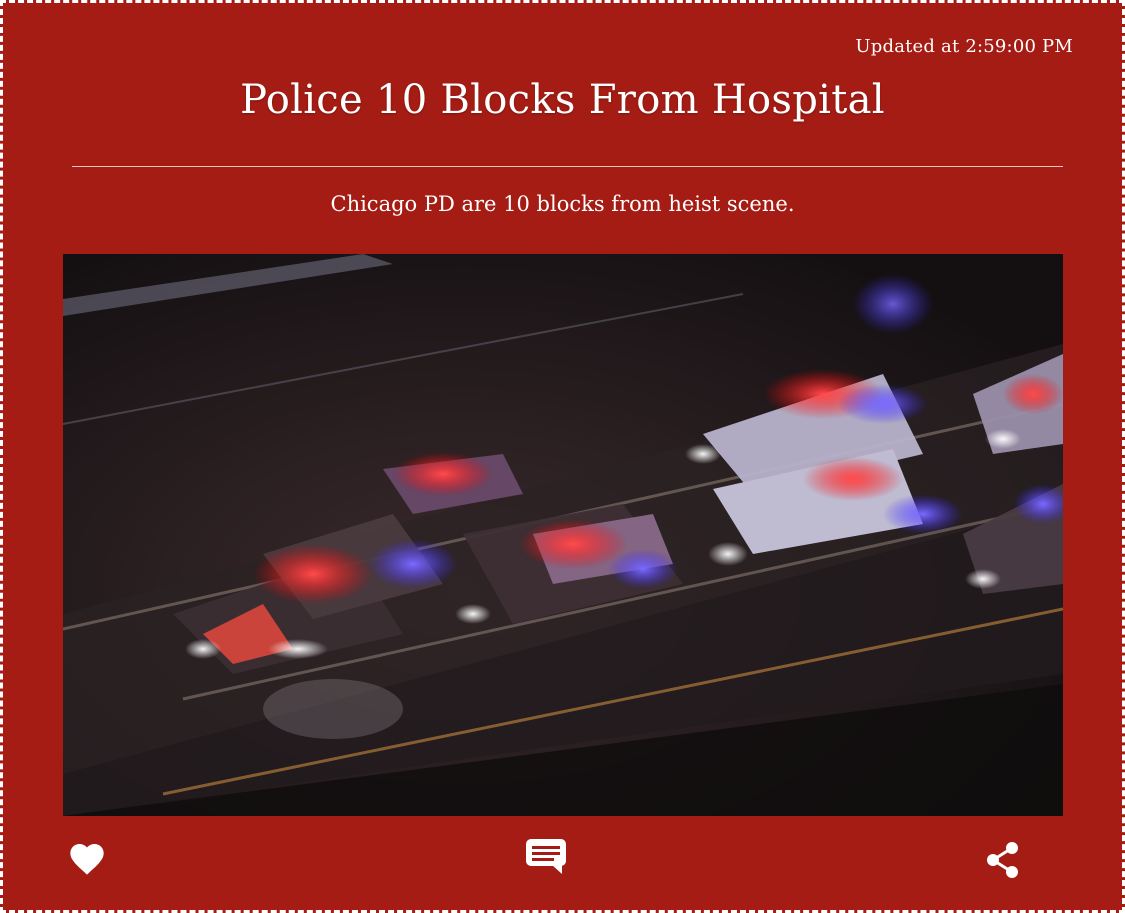 The width and height of the screenshot is (1125, 913). What do you see at coordinates (87, 859) in the screenshot?
I see `heart-icon` at bounding box center [87, 859].